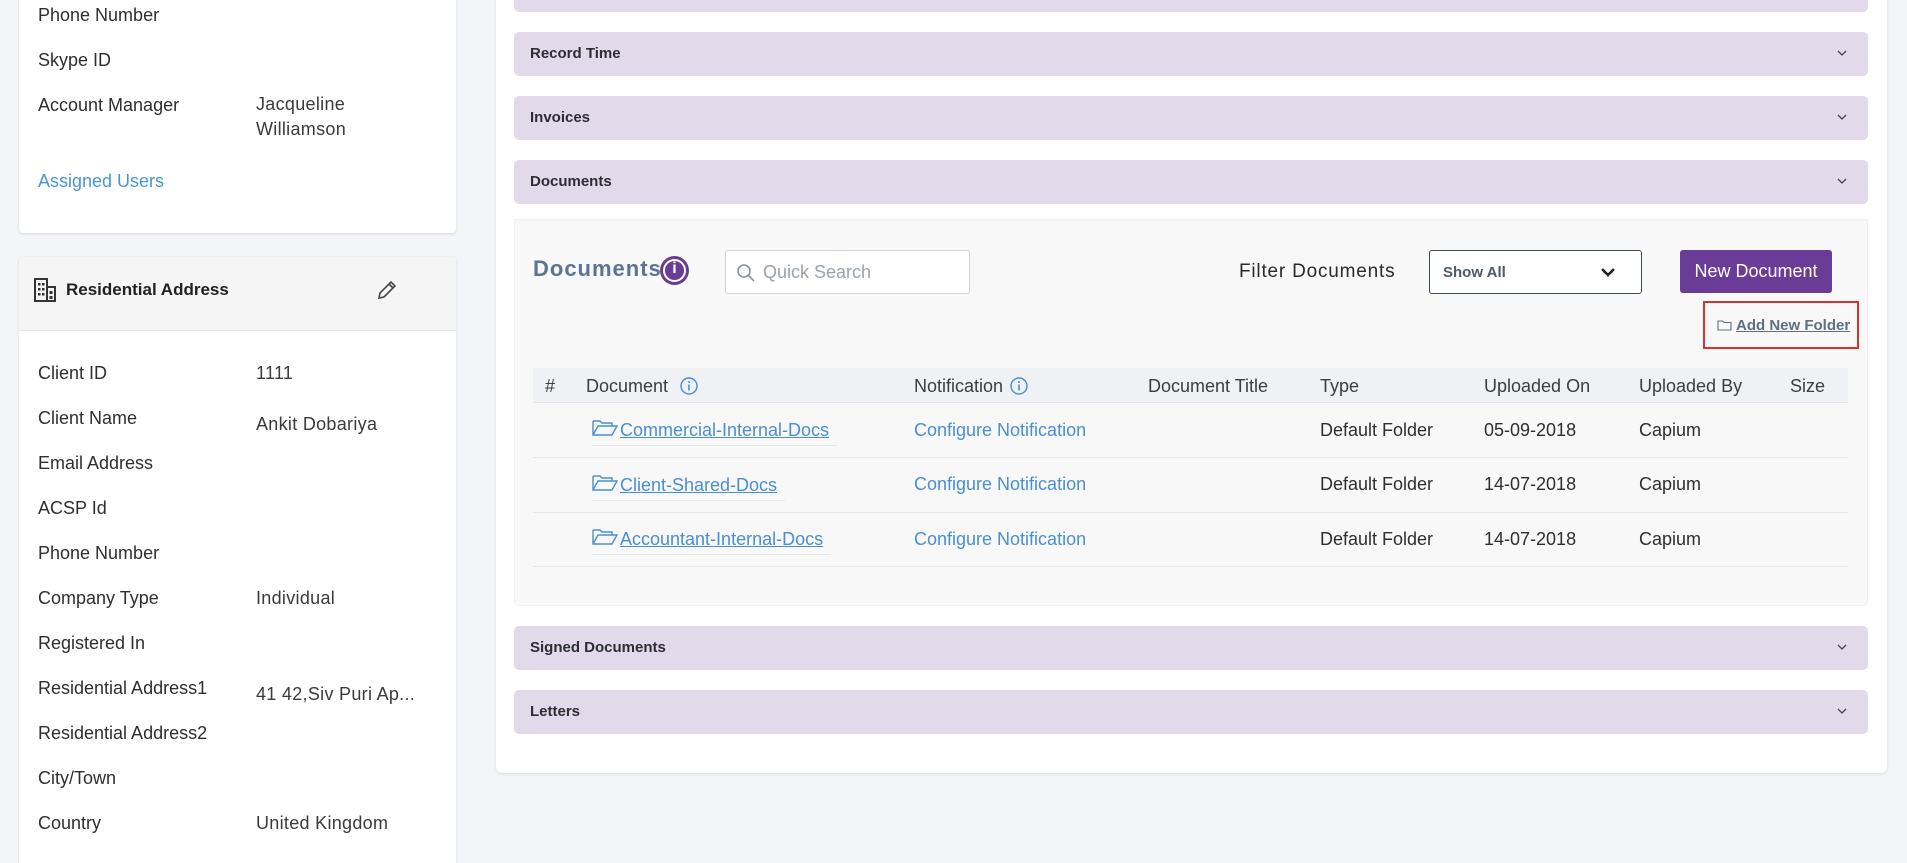 The image size is (1907, 863). I want to click on accordion-invoices-title: Invoices, so click(560, 117).